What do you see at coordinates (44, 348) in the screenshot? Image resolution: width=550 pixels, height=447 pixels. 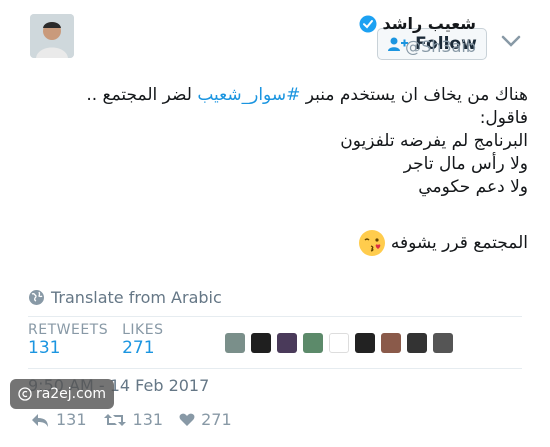 I see `retweets-count: 131` at bounding box center [44, 348].